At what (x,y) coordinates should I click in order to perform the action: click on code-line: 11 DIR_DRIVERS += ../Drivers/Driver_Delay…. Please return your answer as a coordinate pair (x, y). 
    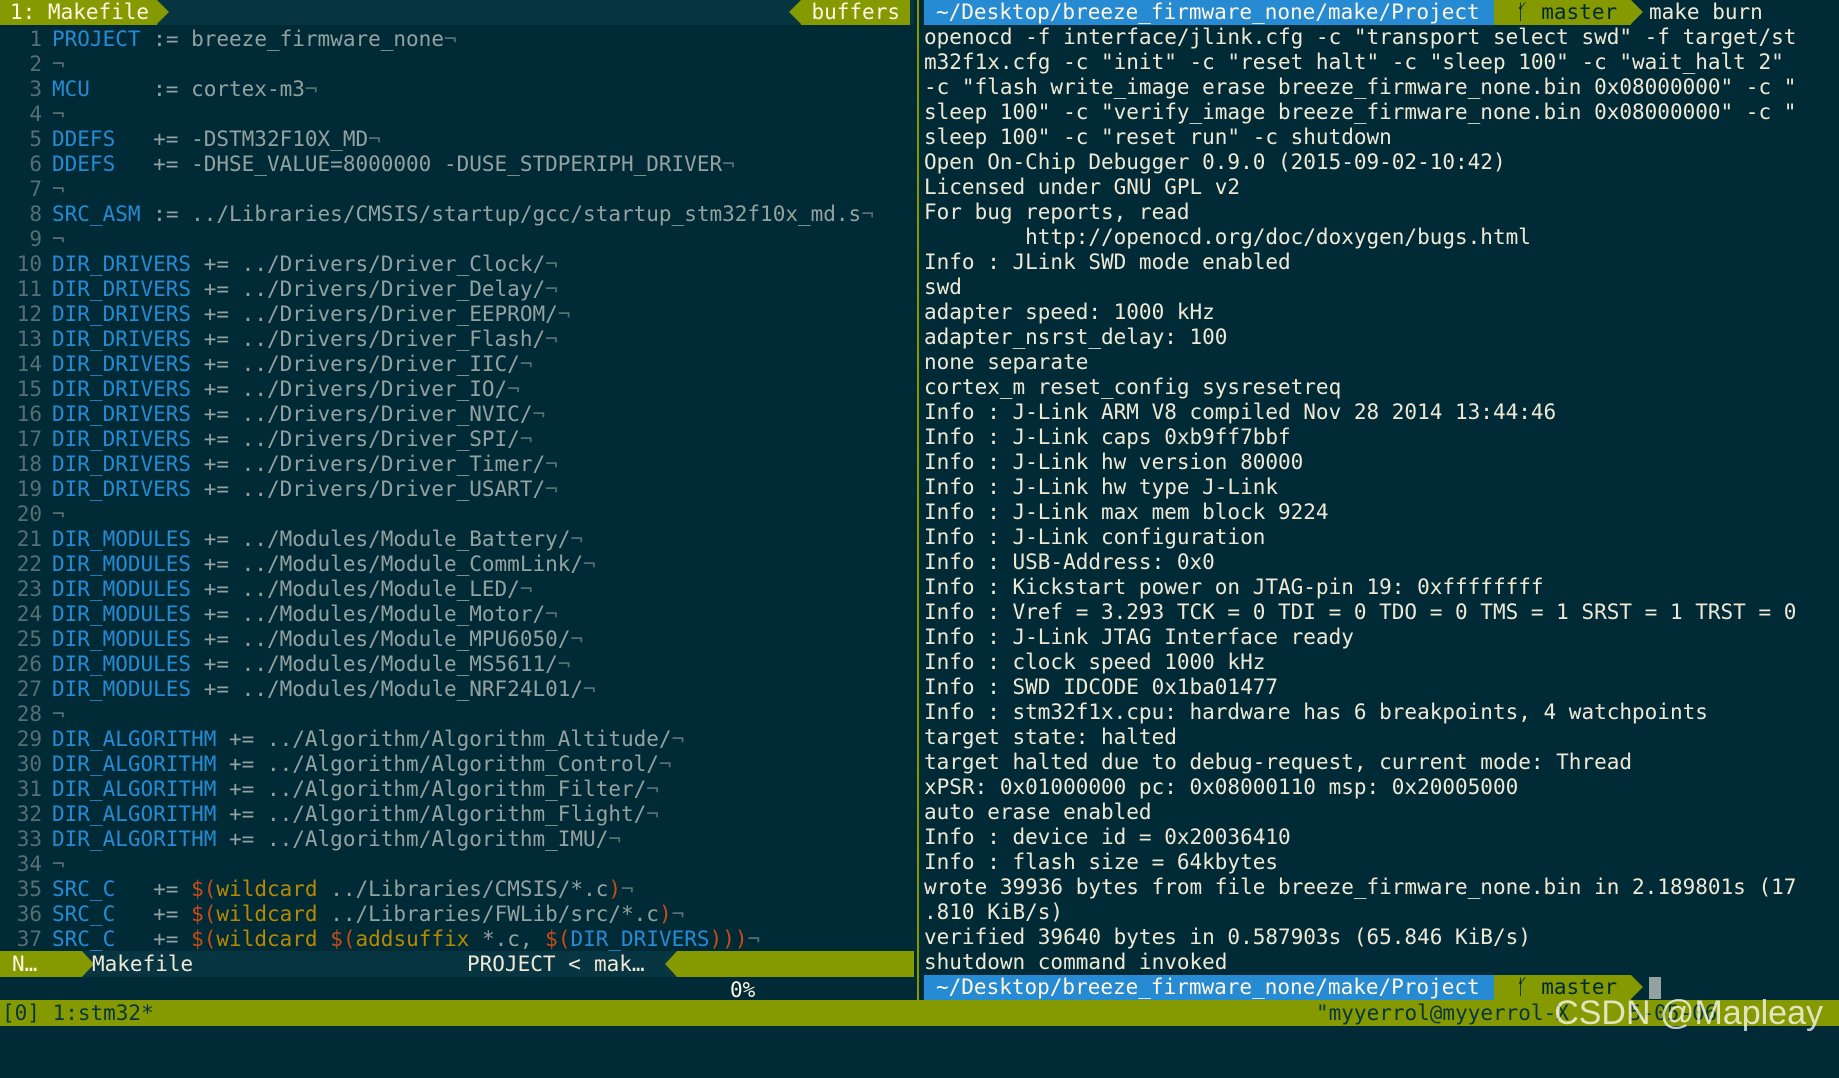
    Looking at the image, I should click on (457, 289).